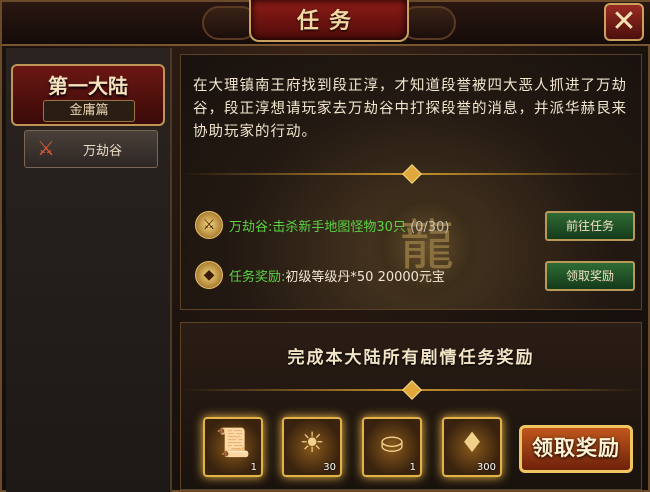 This screenshot has height=492, width=650. What do you see at coordinates (576, 449) in the screenshot?
I see `claim-chapter-reward-button: 领取奖励` at bounding box center [576, 449].